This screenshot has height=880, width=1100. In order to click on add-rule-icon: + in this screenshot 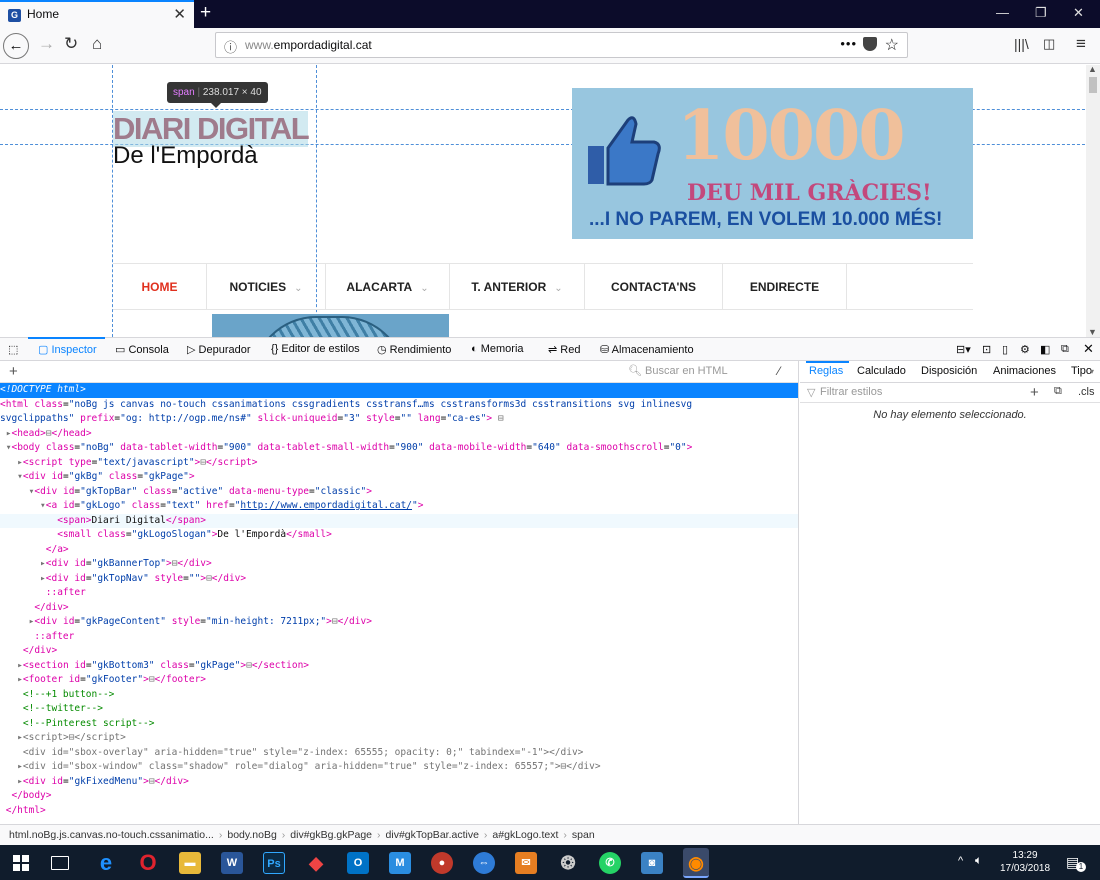, I will do `click(1034, 392)`.